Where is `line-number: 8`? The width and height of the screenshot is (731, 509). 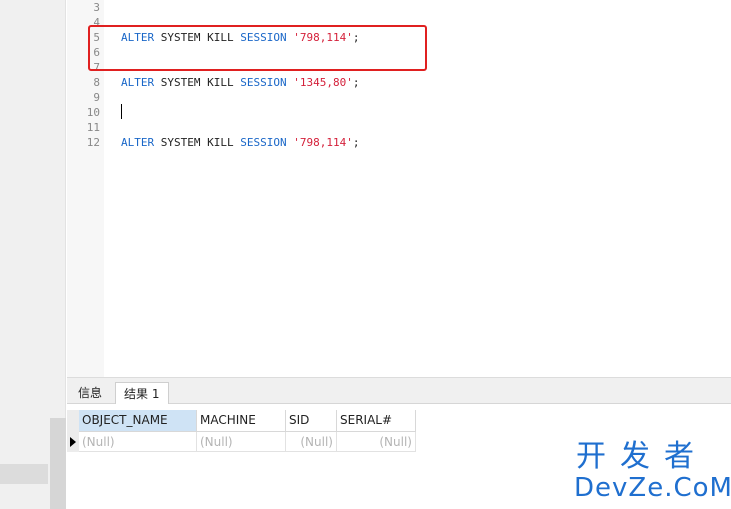 line-number: 8 is located at coordinates (96, 82).